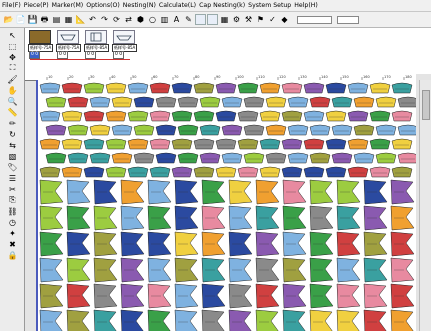 This screenshot has width=431, height=331. I want to click on plot-icon: ▤, so click(56, 19).